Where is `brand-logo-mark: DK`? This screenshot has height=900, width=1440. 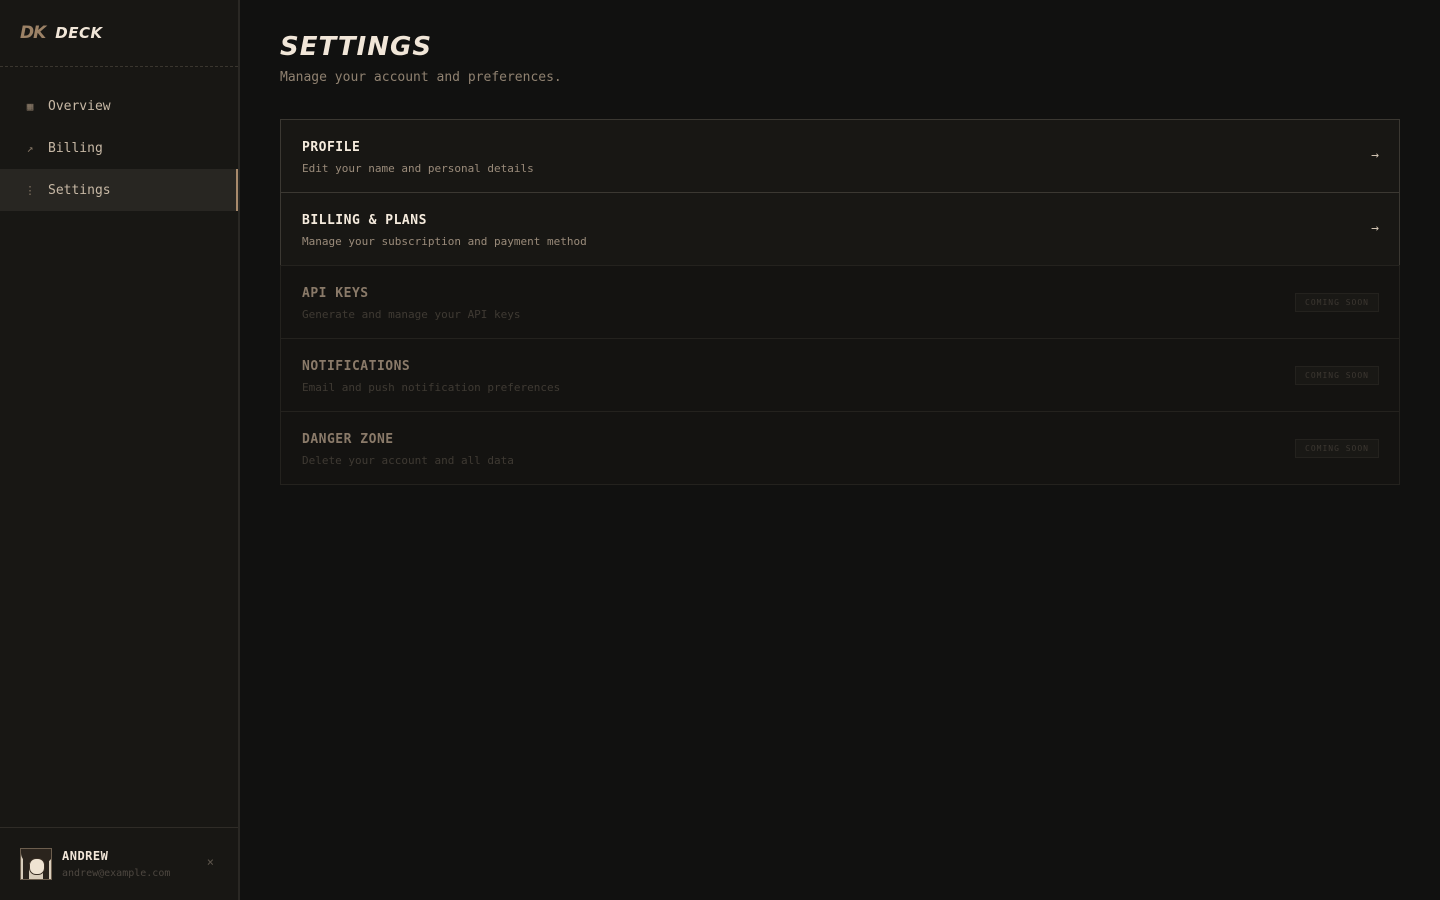
brand-logo-mark: DK is located at coordinates (33, 33).